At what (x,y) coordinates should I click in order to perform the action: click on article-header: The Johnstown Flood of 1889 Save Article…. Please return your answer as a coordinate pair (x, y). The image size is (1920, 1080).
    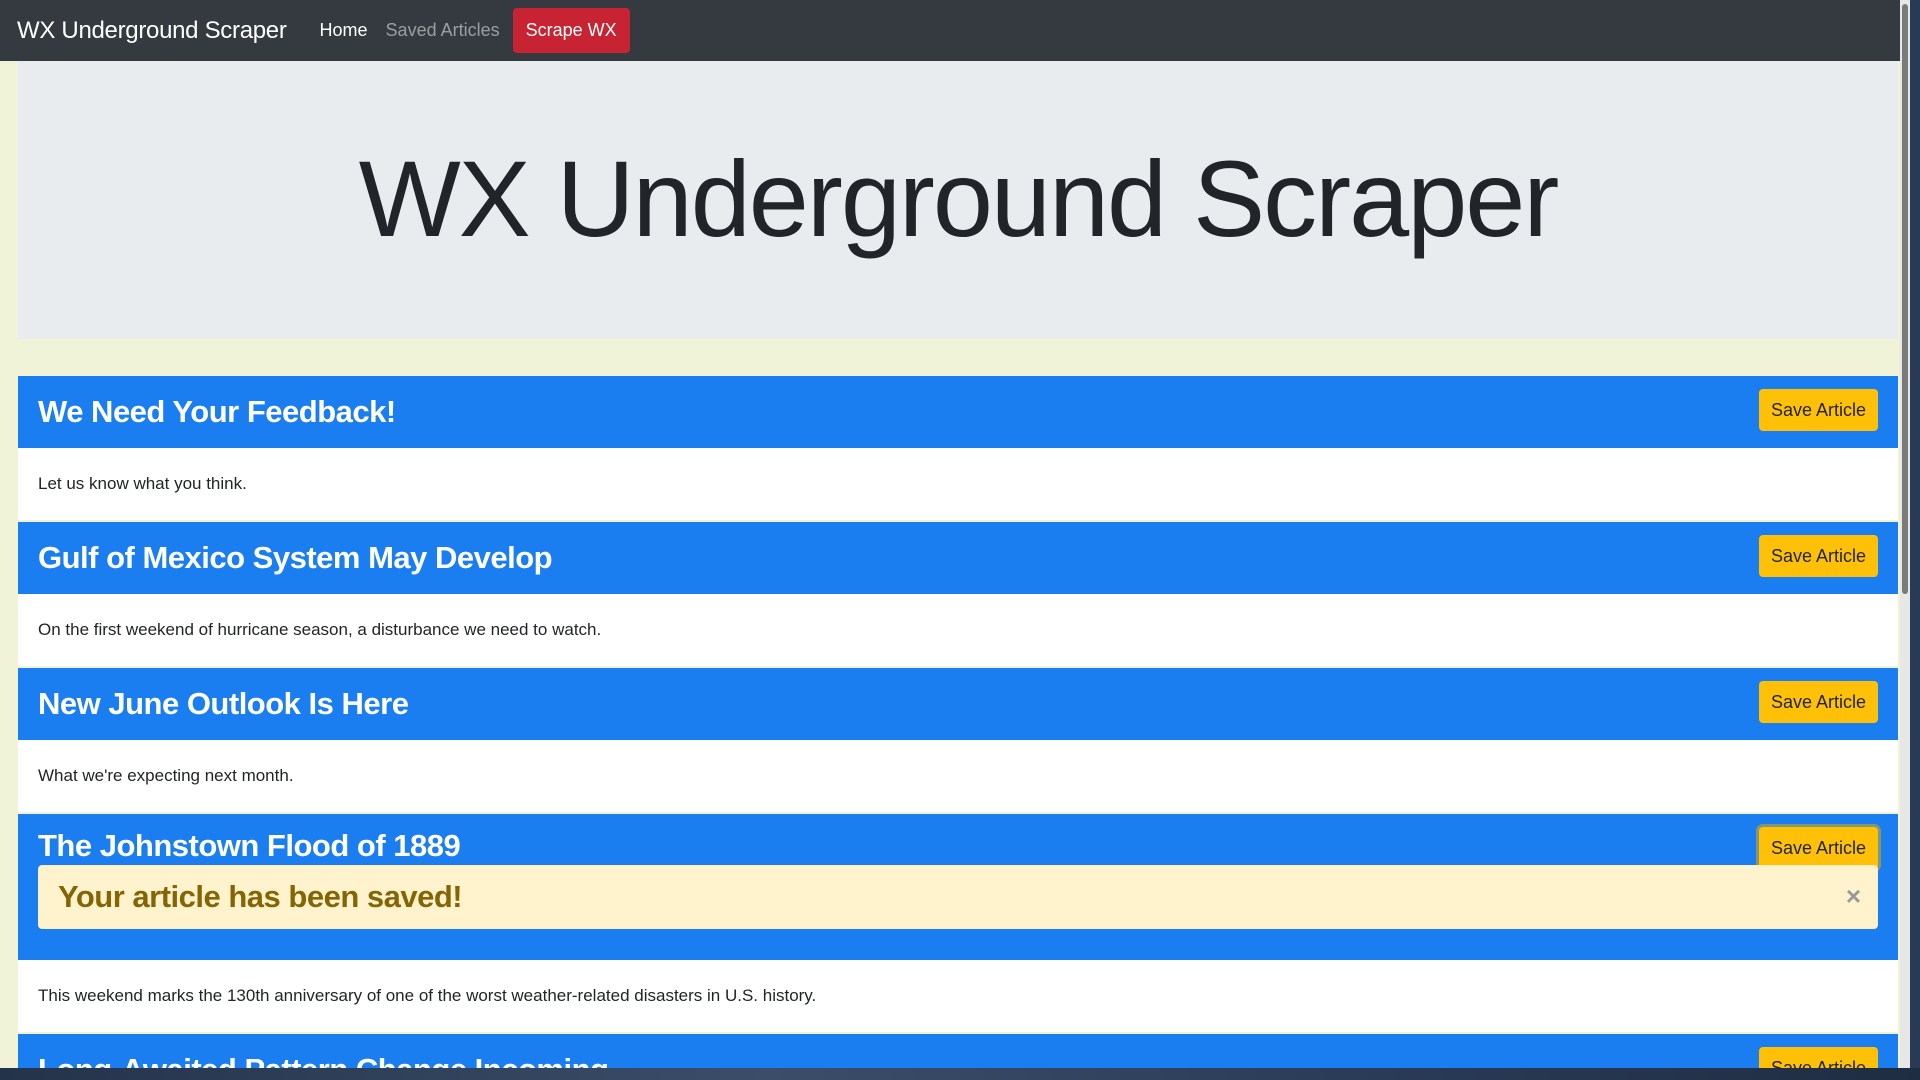
    Looking at the image, I should click on (958, 887).